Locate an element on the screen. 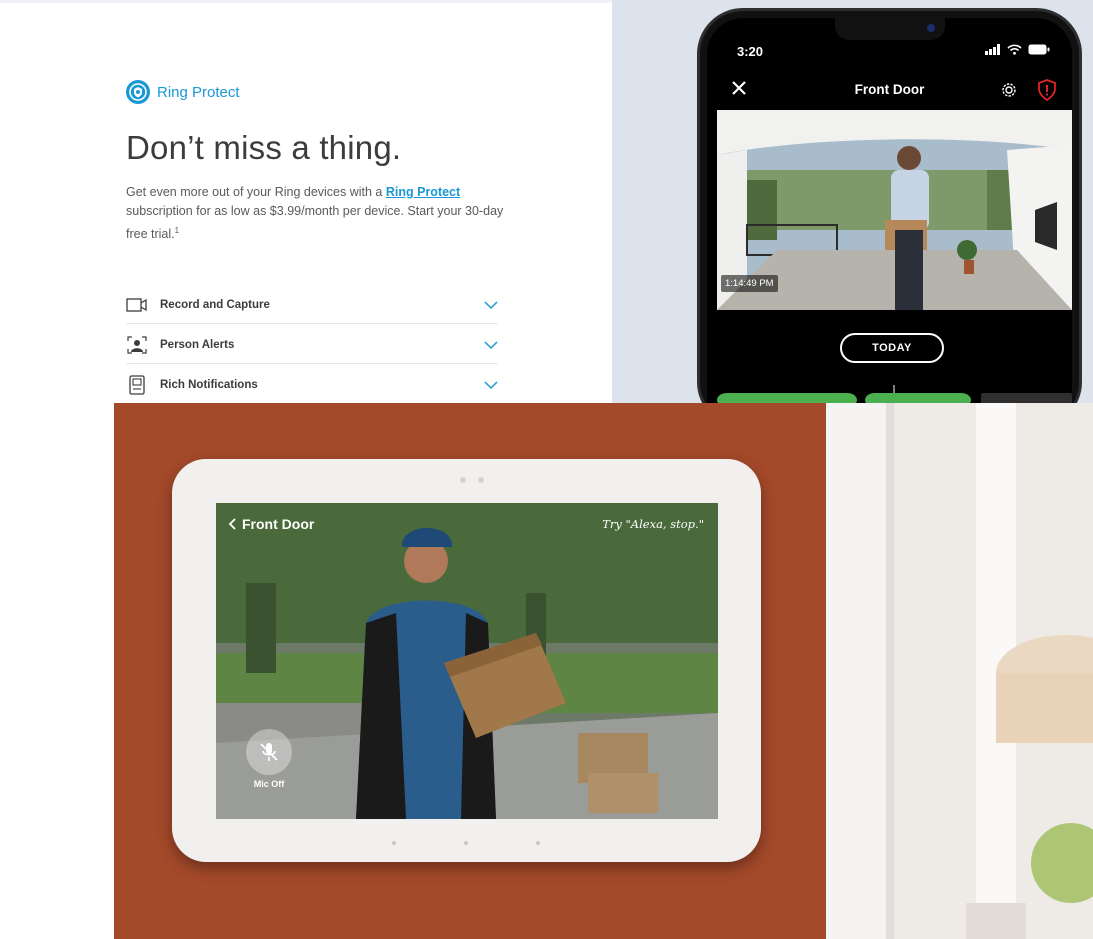  voice-hint: Try "Alexa, stop." is located at coordinates (653, 524).